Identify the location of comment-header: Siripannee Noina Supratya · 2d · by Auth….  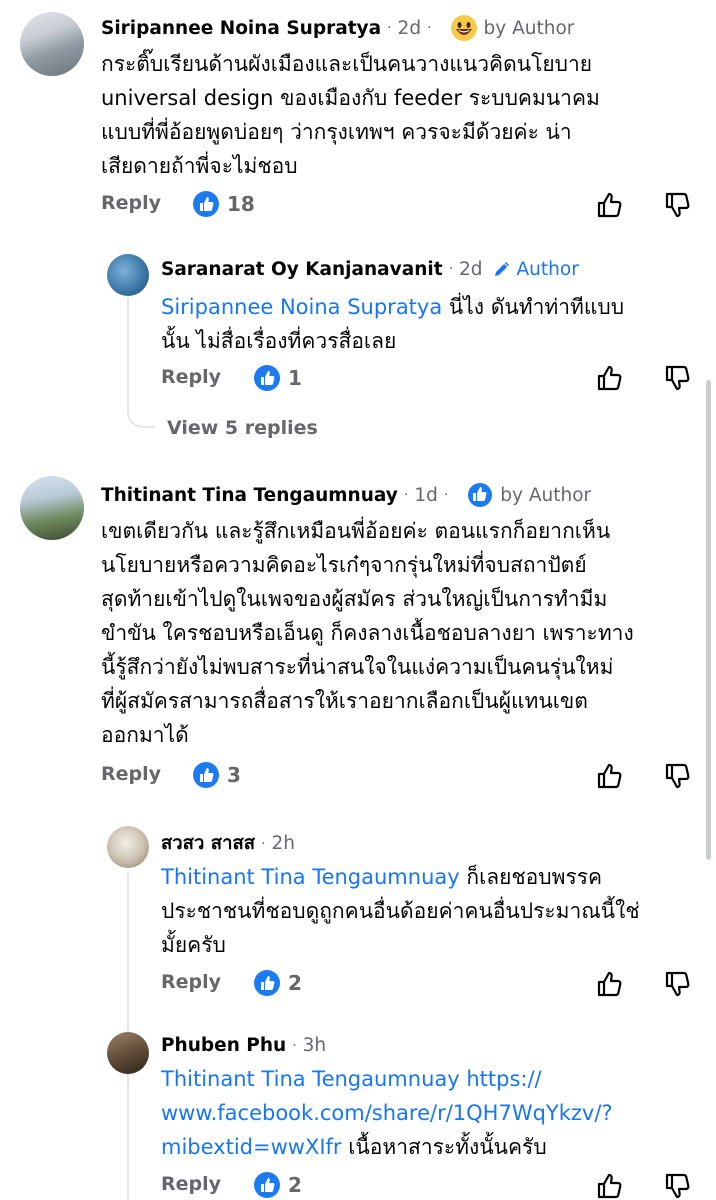
(337, 28).